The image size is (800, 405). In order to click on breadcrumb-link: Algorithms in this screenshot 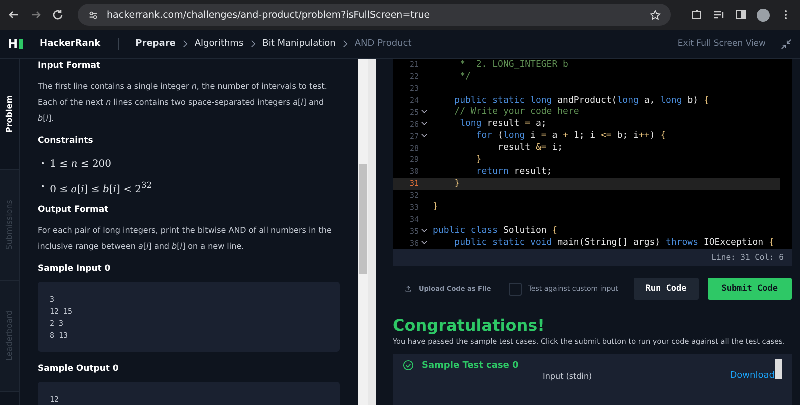, I will do `click(219, 44)`.